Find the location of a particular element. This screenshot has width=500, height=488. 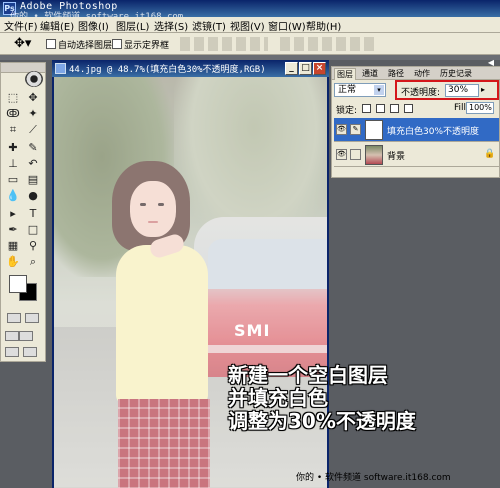

jump-to-imageready-button is located at coordinates (12, 352).